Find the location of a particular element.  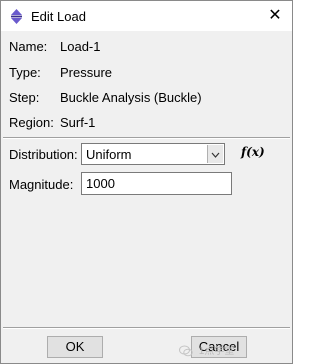

step-label: Step: is located at coordinates (24, 97).